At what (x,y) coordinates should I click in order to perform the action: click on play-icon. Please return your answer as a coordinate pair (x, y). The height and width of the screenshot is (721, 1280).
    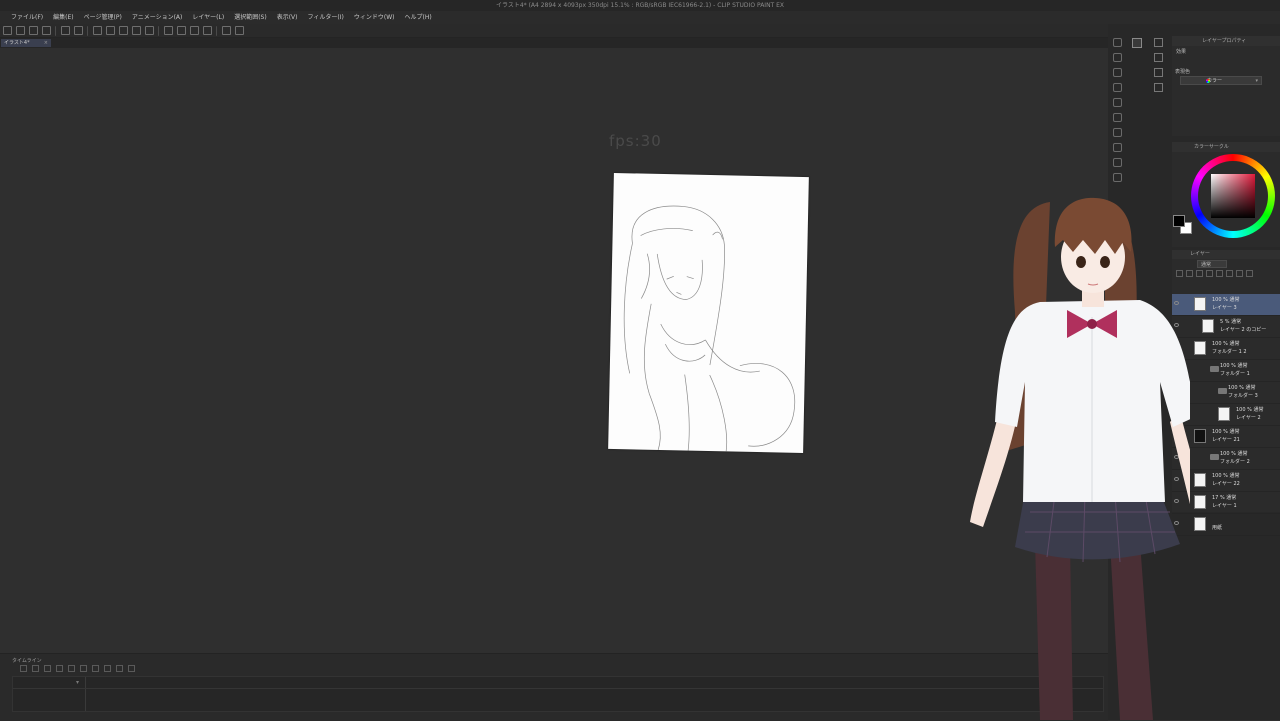
    Looking at the image, I should click on (59, 668).